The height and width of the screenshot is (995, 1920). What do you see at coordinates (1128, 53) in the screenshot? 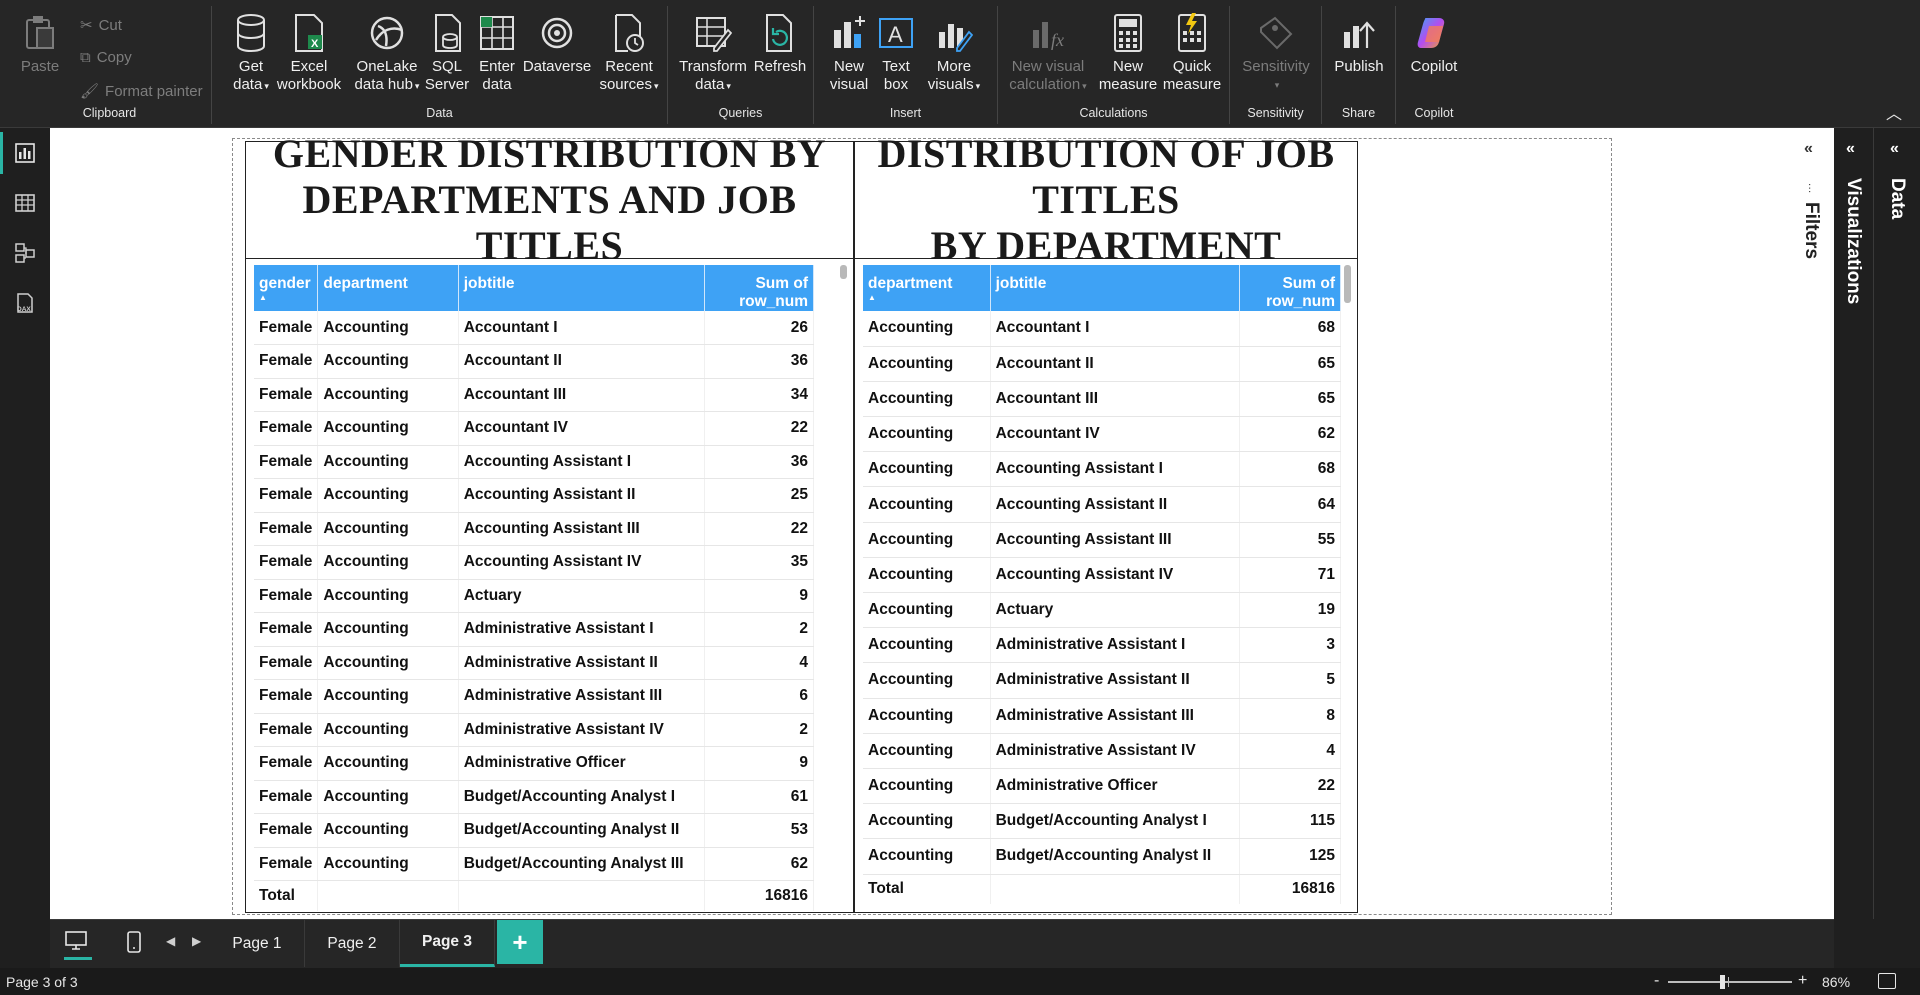
I see `new-measure-button: New measure` at bounding box center [1128, 53].